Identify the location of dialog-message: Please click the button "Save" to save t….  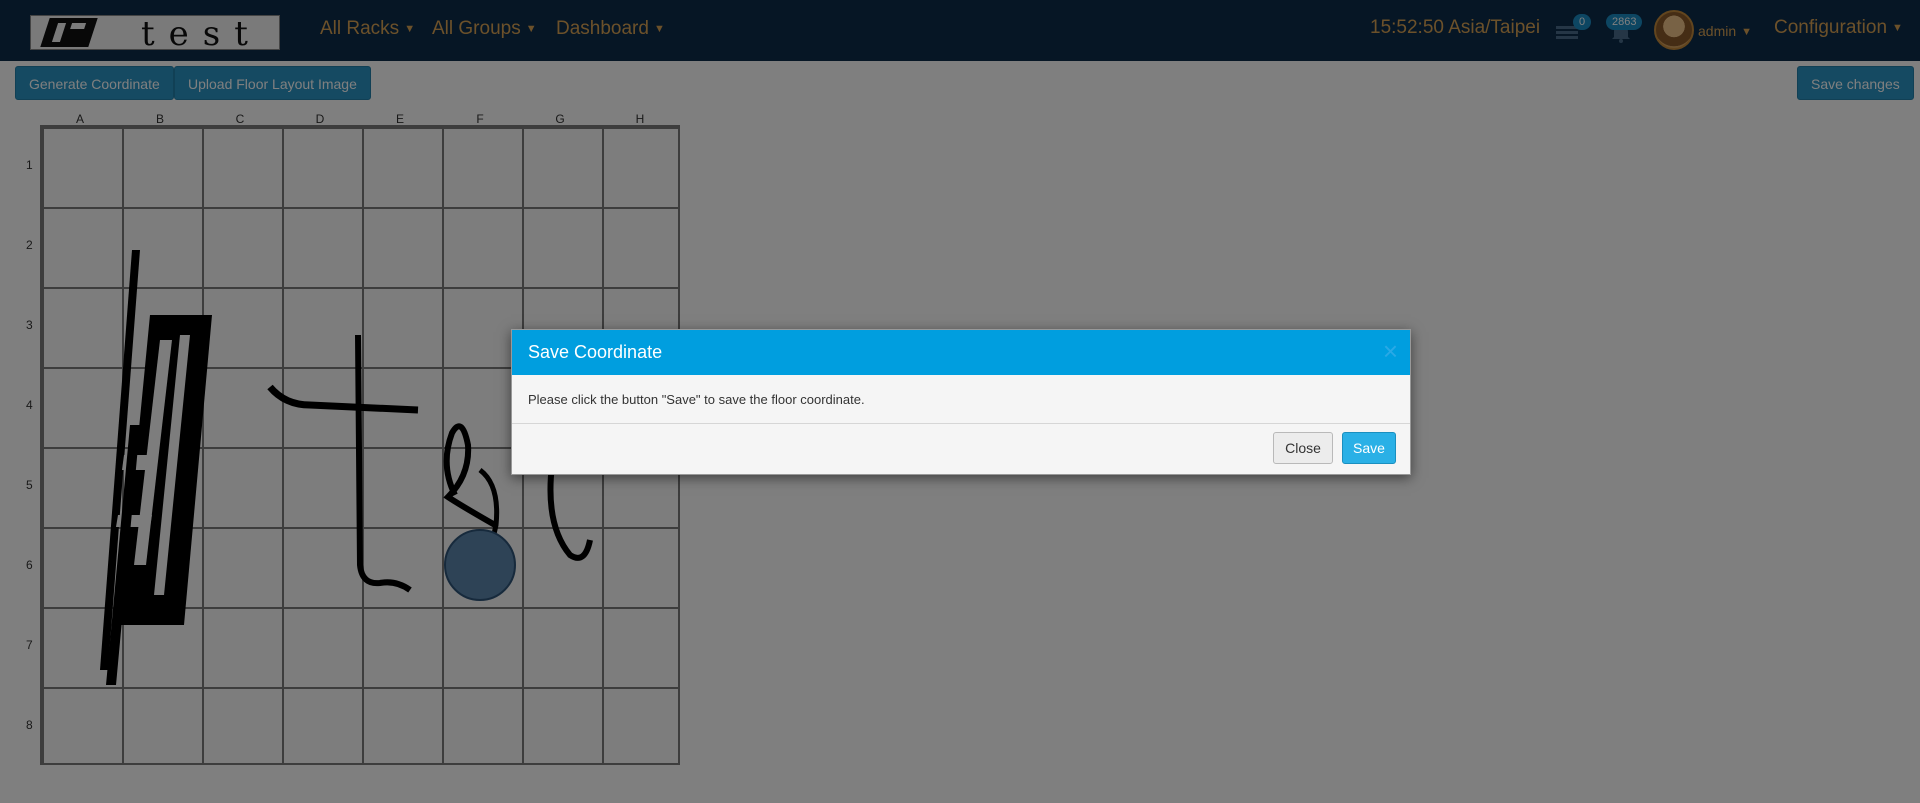
(696, 399).